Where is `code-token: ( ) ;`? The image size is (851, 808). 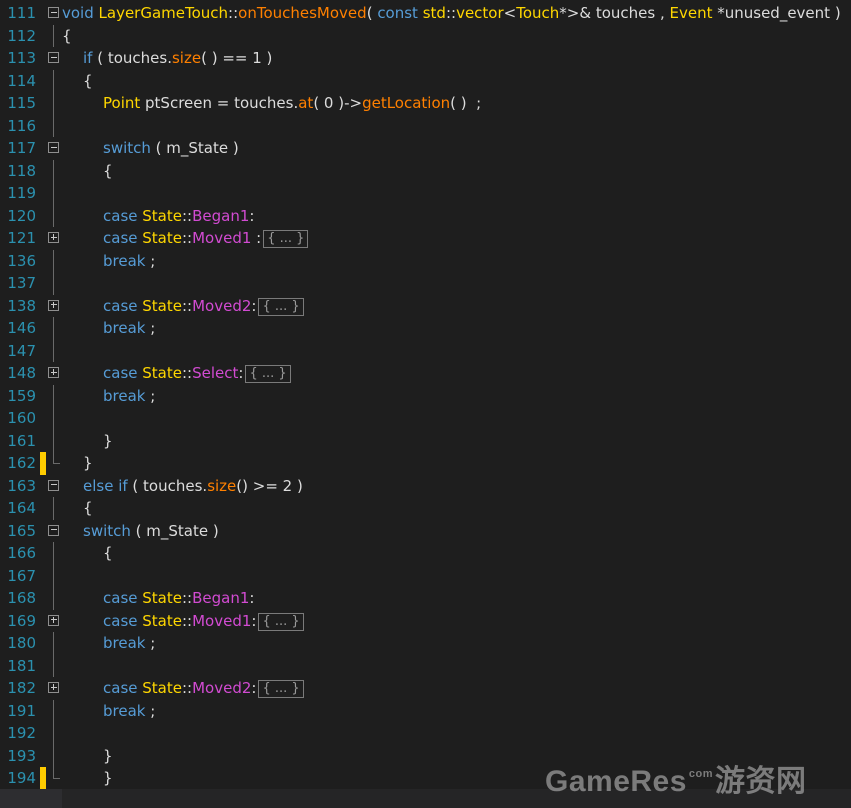
code-token: ( ) ; is located at coordinates (466, 103).